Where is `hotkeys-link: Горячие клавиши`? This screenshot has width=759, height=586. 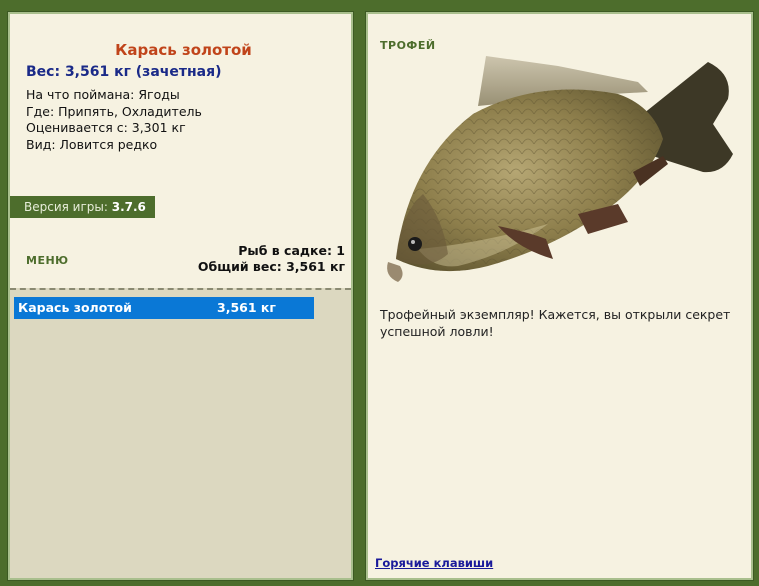
hotkeys-link: Горячие клавиши is located at coordinates (434, 563).